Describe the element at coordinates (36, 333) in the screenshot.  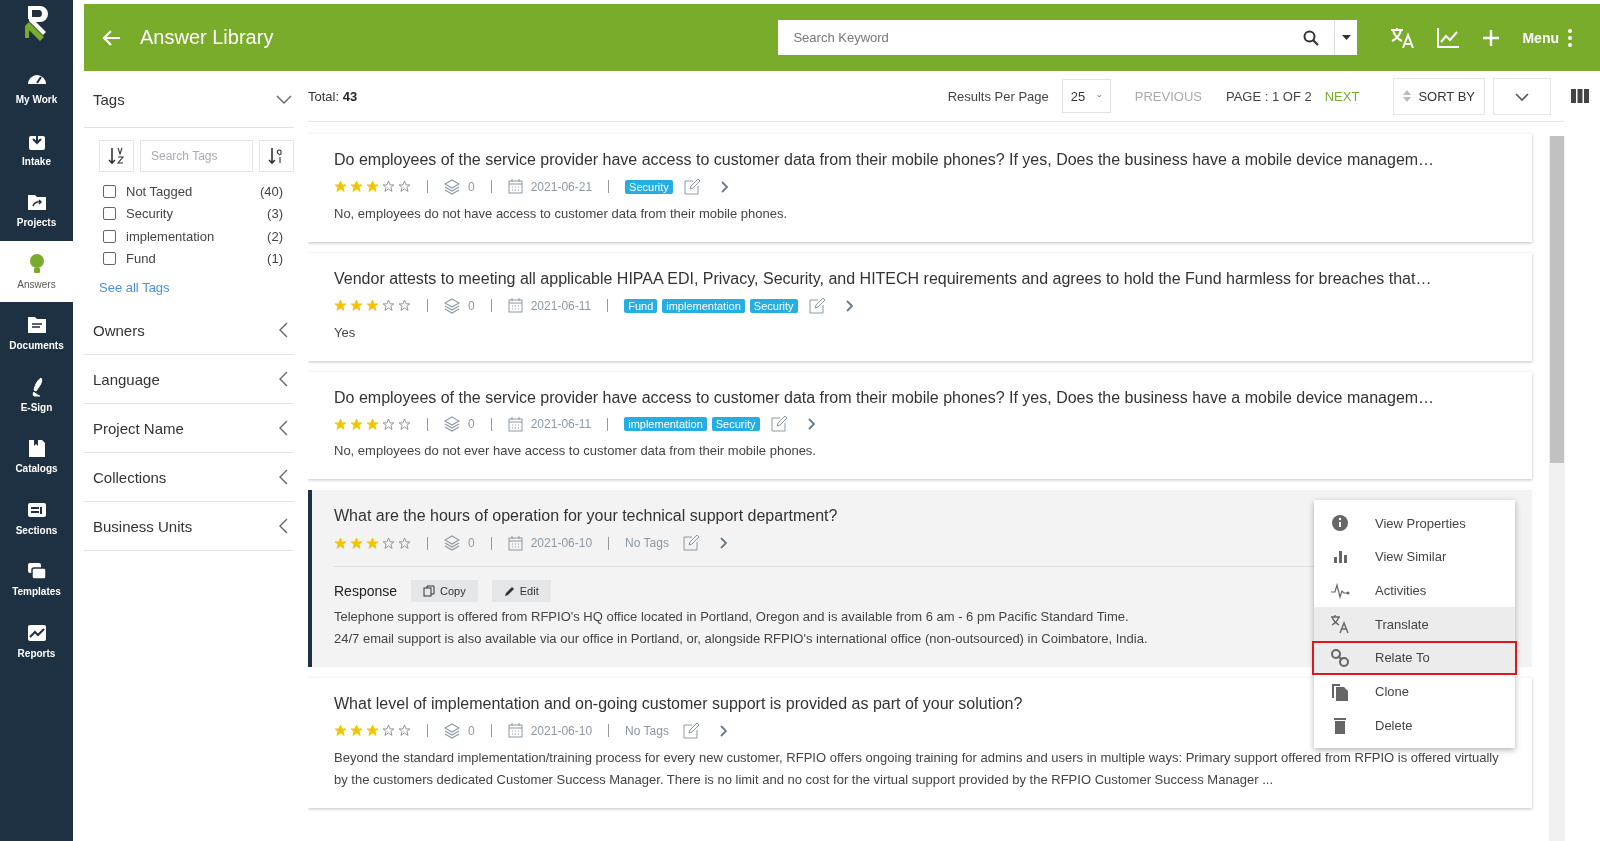
I see `nav-item: Documents` at that location.